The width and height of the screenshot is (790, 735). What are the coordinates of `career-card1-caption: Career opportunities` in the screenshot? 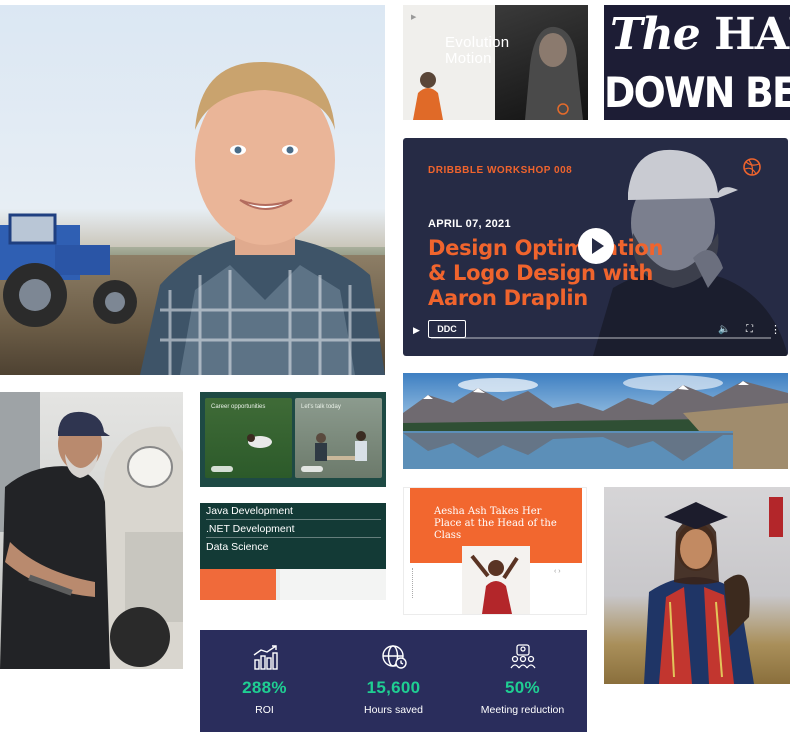 It's located at (238, 407).